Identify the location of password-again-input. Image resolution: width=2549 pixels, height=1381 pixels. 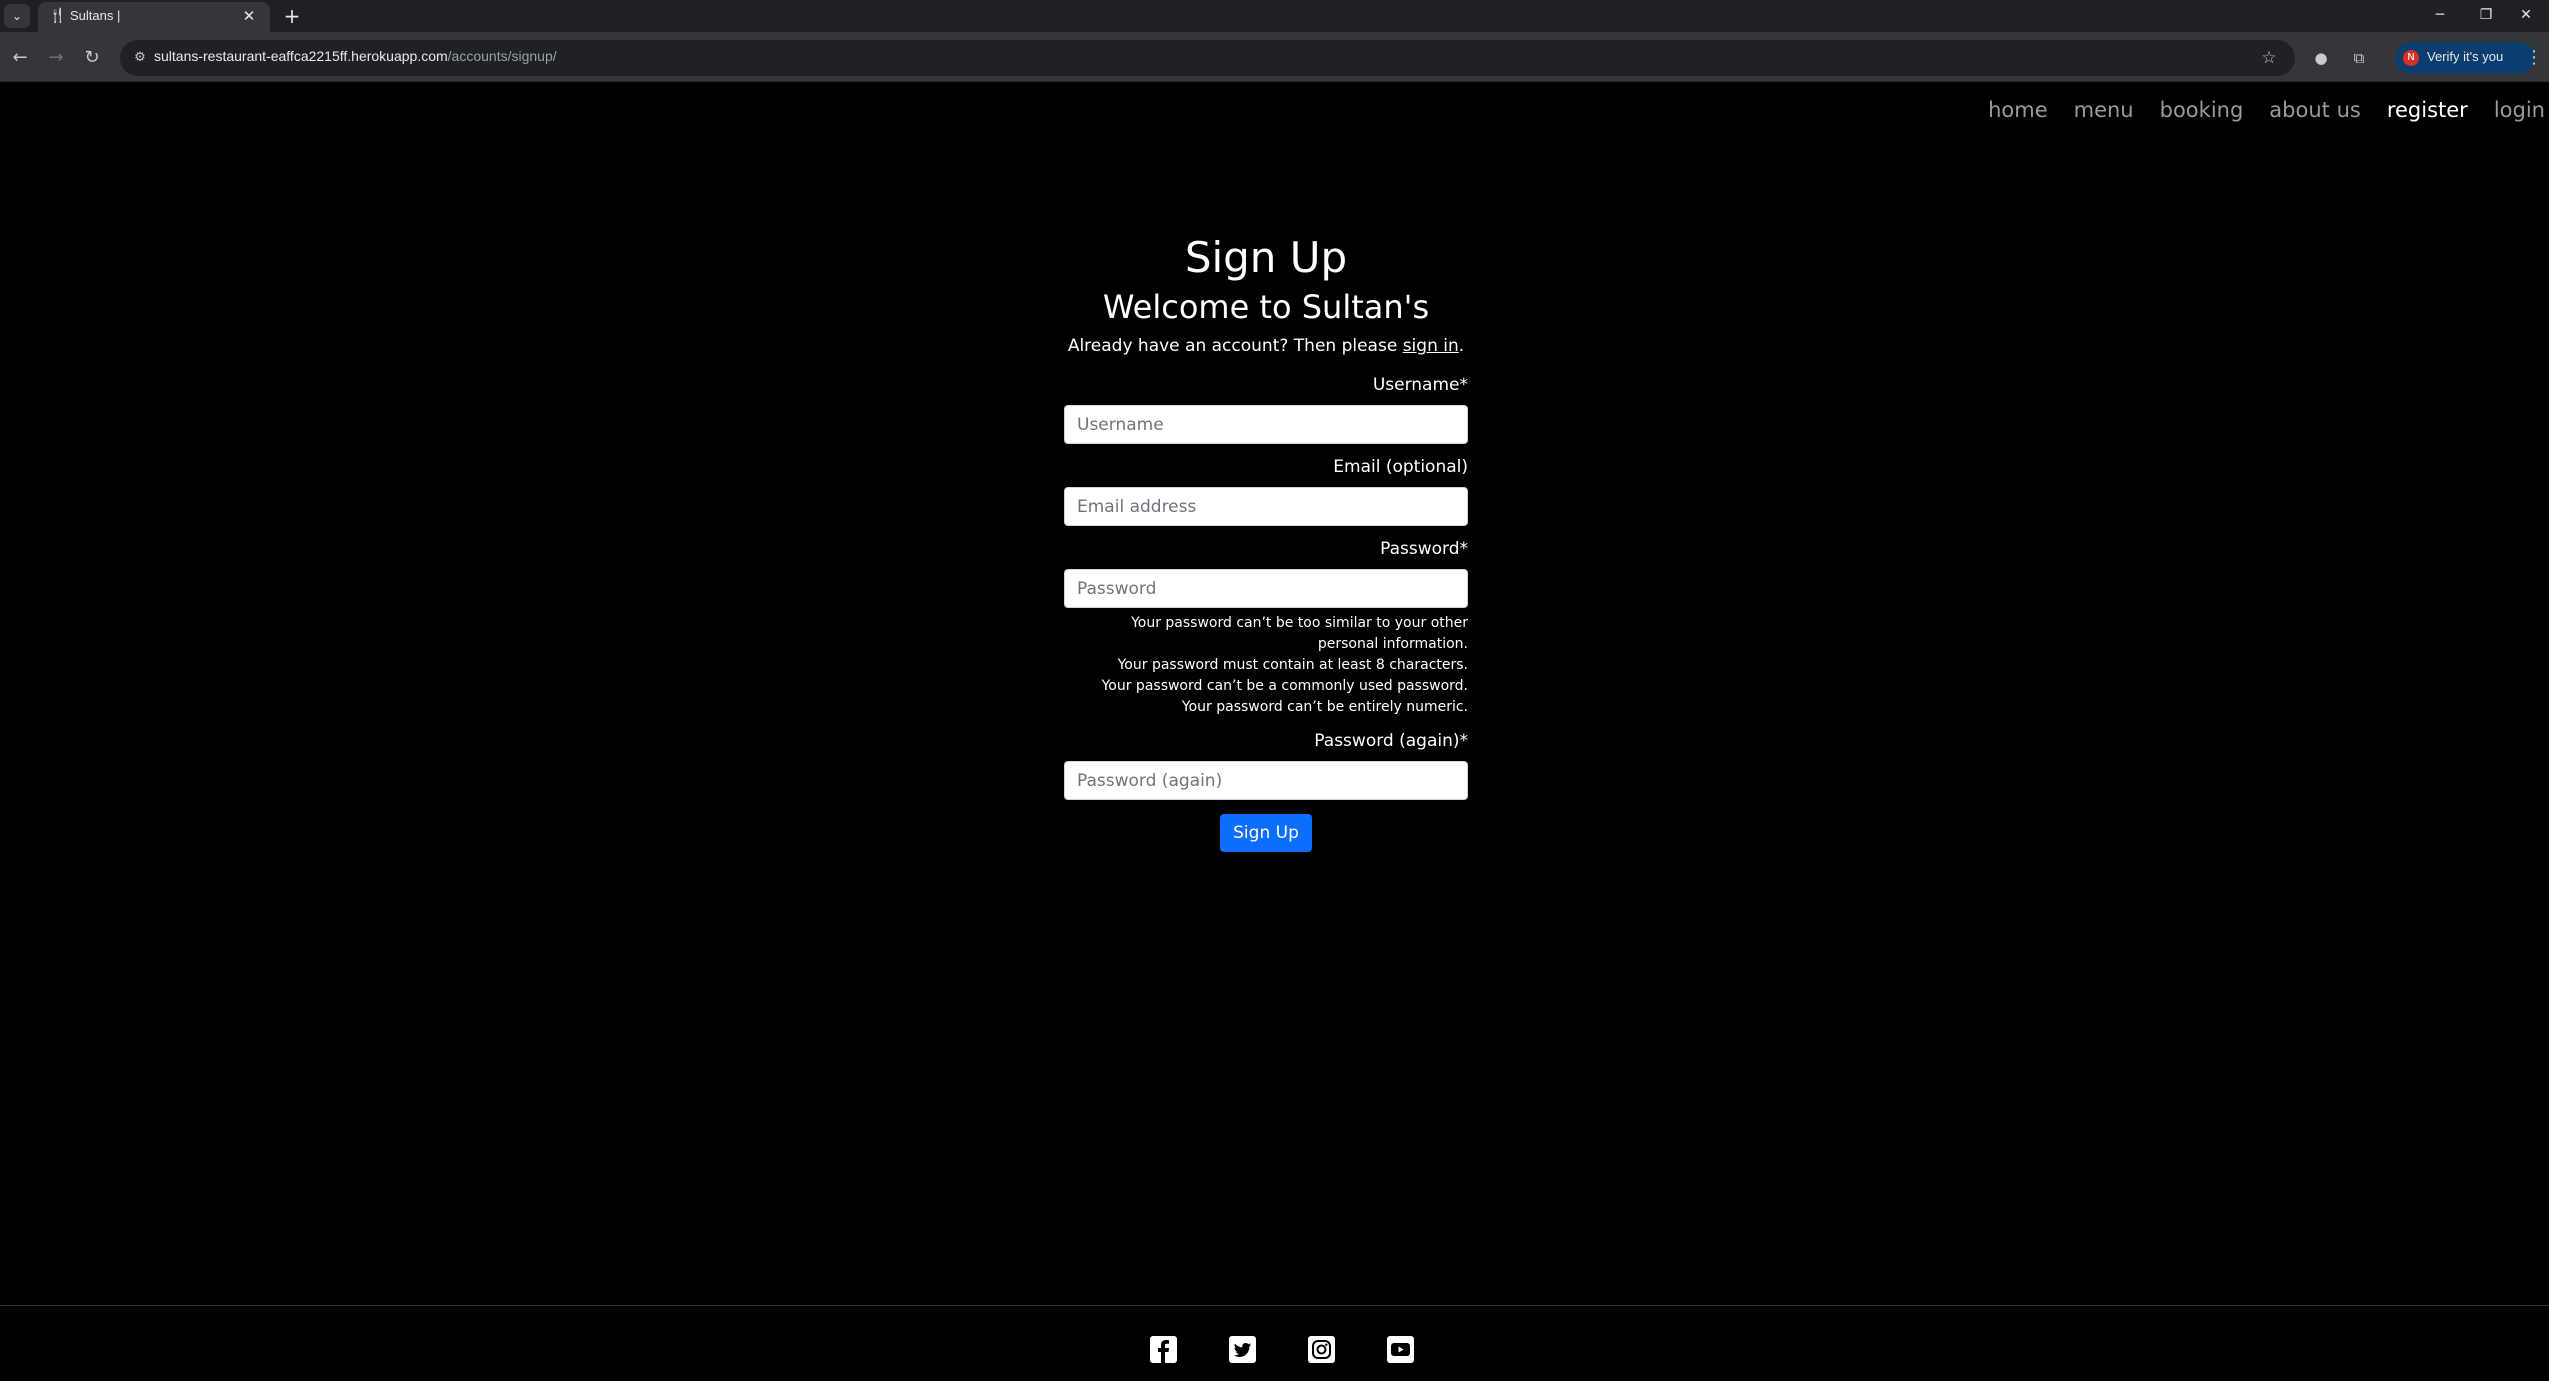
(1266, 780).